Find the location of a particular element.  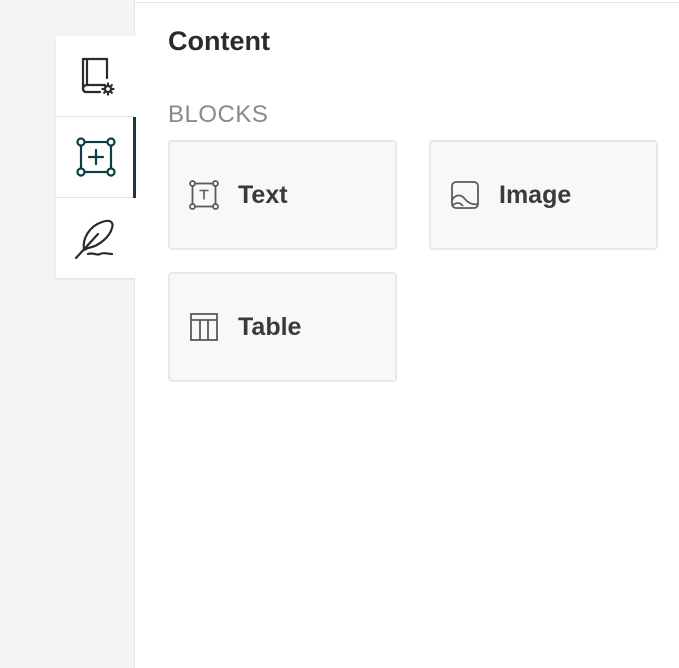

block-text-label: Text is located at coordinates (263, 194).